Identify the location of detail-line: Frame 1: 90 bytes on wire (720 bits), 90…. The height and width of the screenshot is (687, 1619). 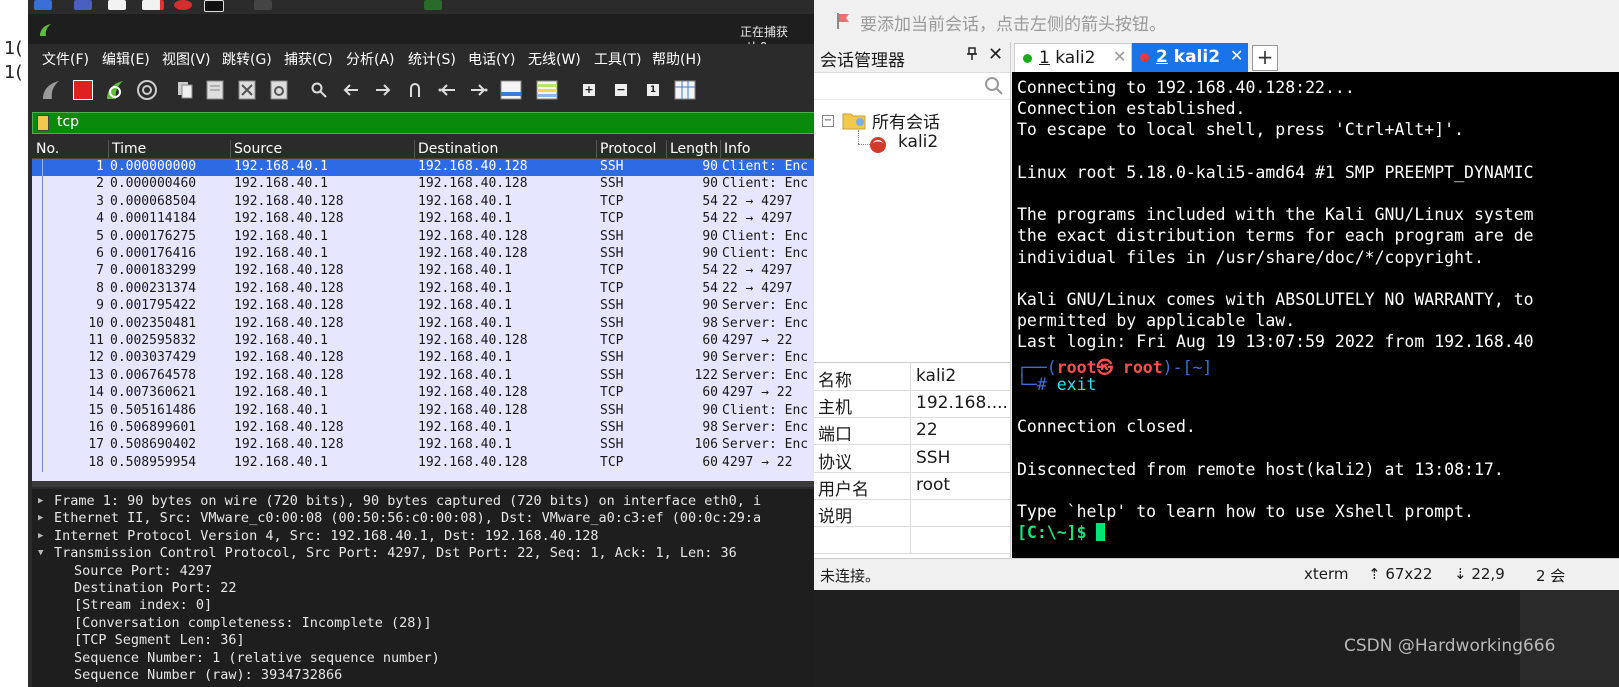
(407, 501).